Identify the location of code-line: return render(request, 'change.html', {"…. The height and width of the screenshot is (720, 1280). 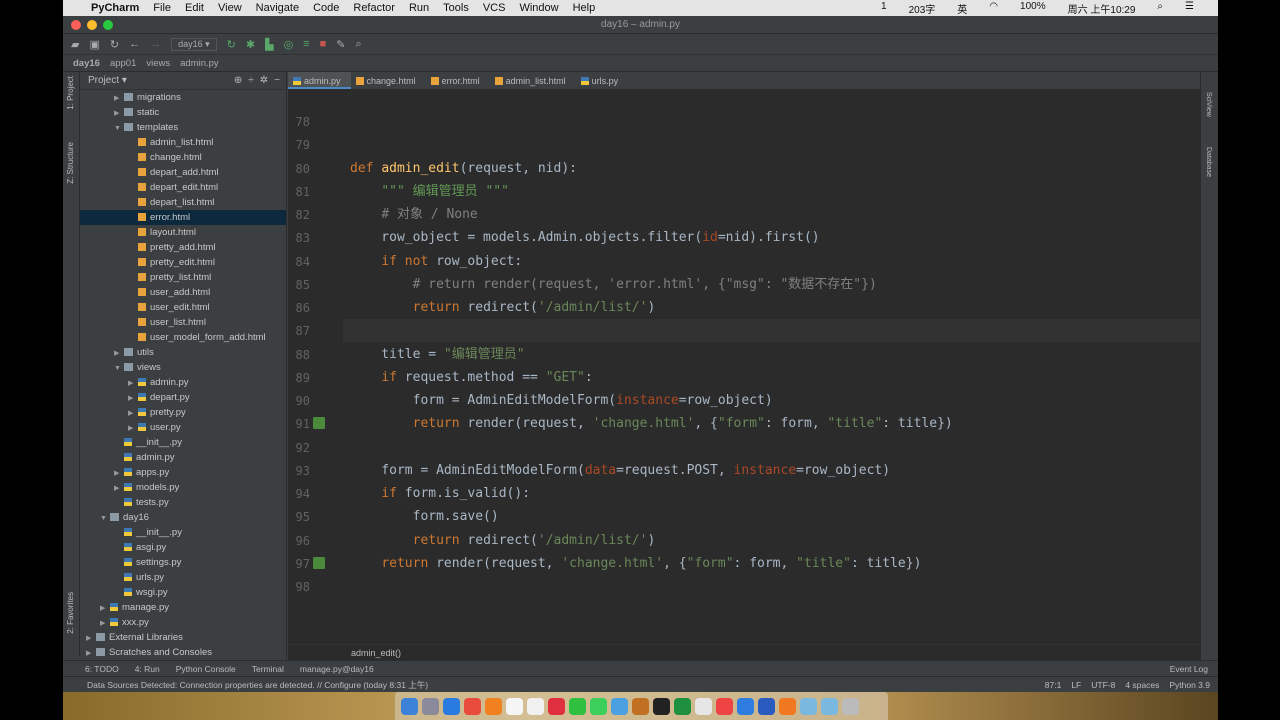
(635, 563).